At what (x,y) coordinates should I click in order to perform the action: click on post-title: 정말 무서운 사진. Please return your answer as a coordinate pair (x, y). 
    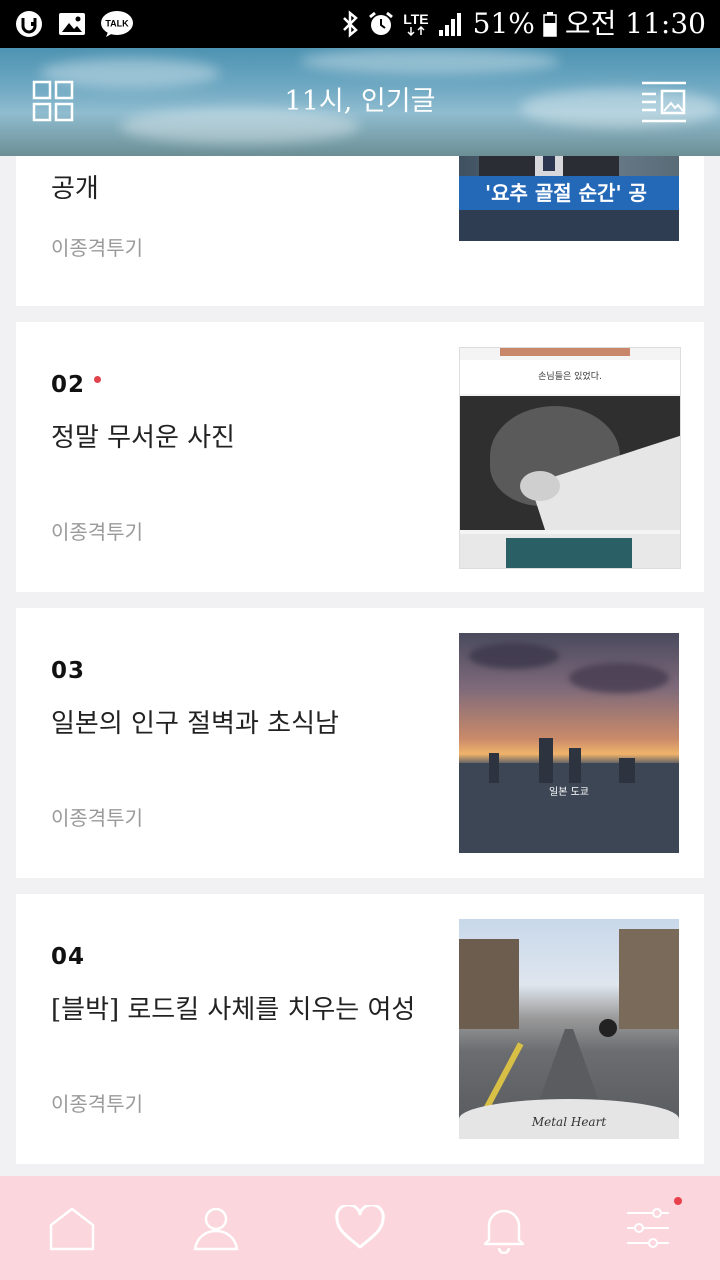
    Looking at the image, I should click on (241, 435).